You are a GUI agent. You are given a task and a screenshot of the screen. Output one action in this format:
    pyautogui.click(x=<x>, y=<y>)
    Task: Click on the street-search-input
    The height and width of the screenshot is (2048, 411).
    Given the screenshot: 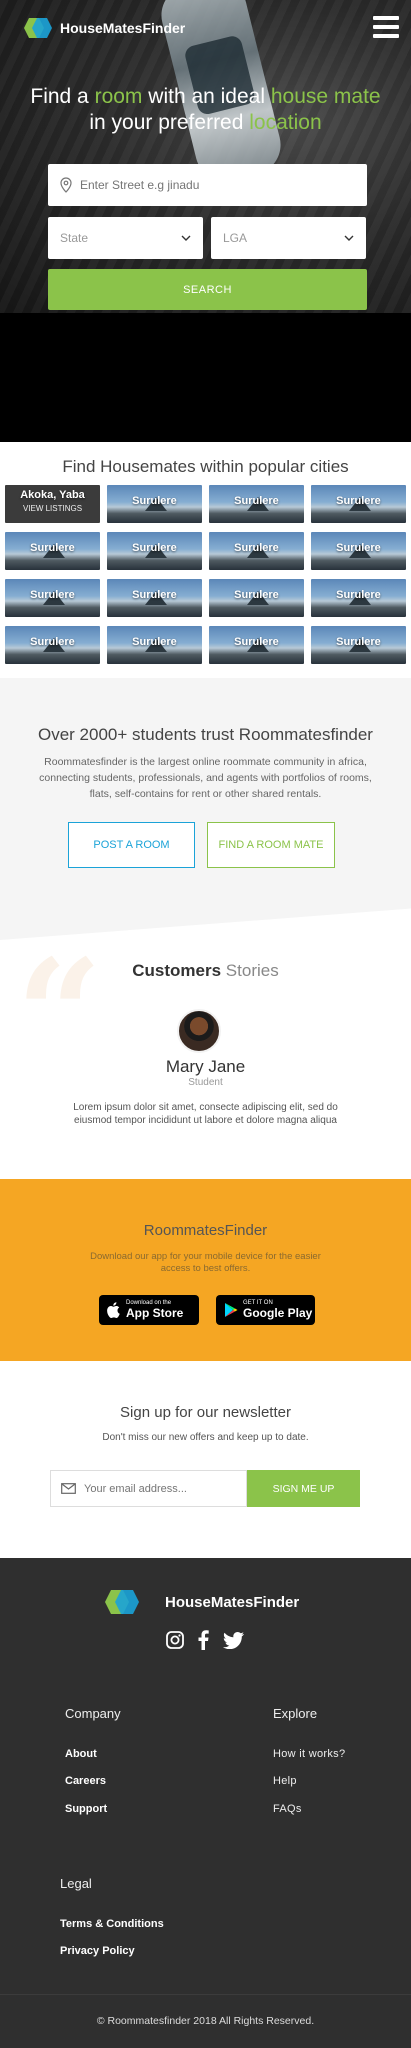 What is the action you would take?
    pyautogui.click(x=210, y=185)
    